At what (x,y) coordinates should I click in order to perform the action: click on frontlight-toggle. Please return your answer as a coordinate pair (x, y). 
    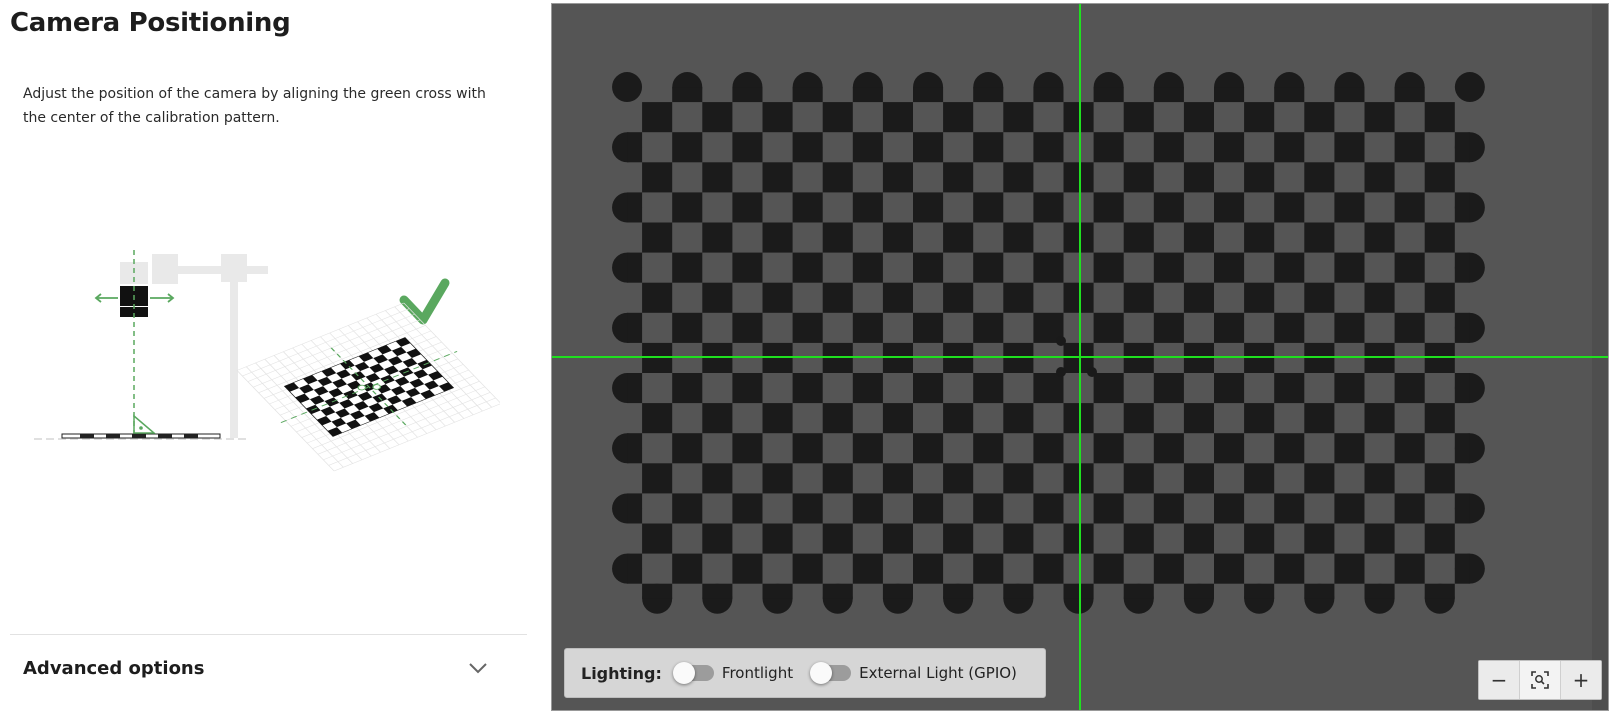
    Looking at the image, I should click on (693, 673).